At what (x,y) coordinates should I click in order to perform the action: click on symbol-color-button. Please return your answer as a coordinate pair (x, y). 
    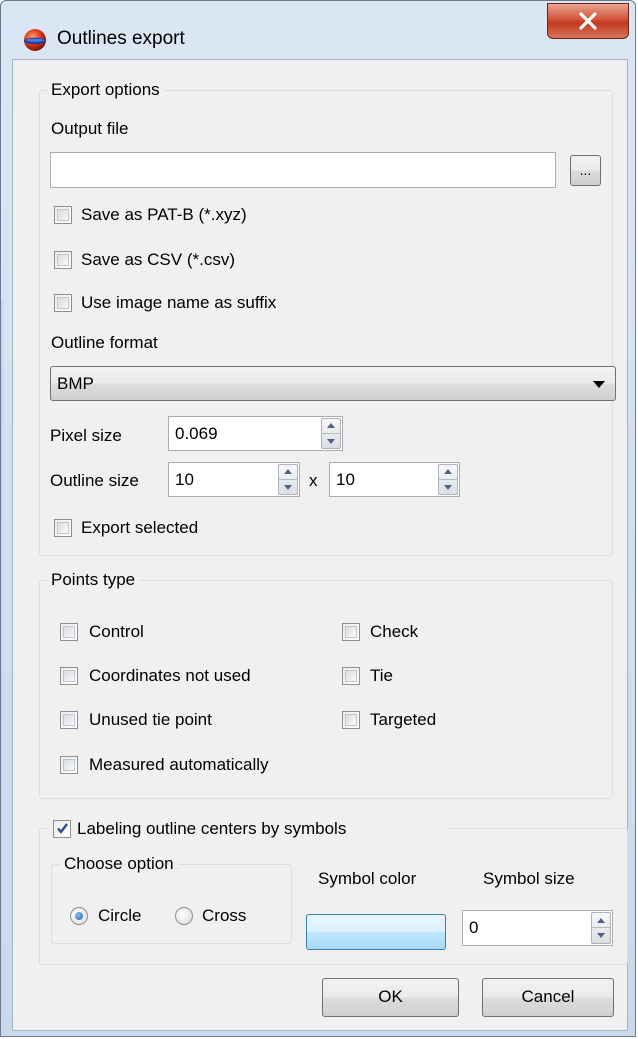
    Looking at the image, I should click on (376, 932).